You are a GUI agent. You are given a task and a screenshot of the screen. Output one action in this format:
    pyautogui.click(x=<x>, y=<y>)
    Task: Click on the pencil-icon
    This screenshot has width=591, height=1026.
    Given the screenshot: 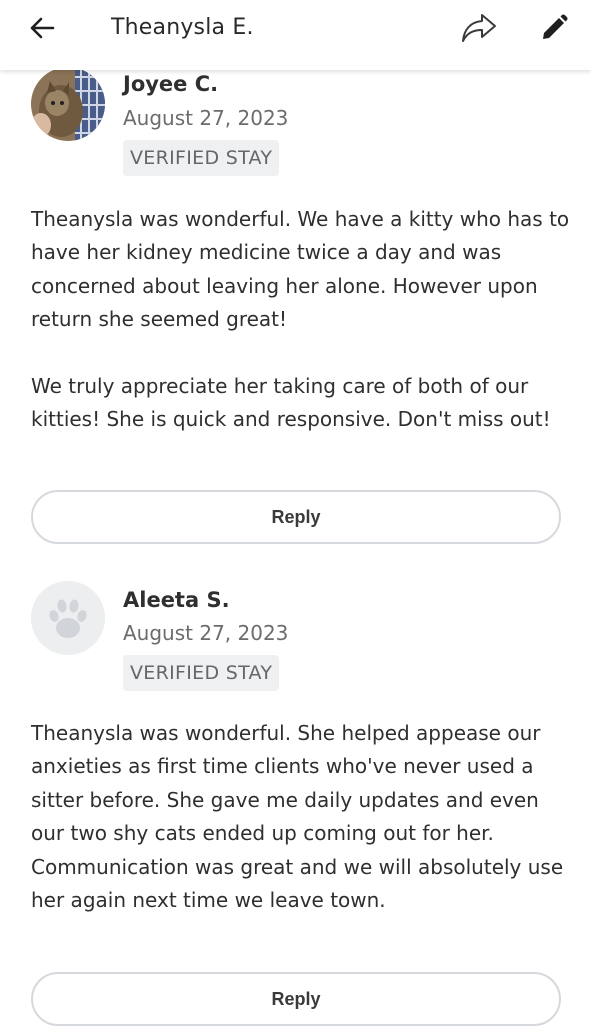 What is the action you would take?
    pyautogui.click(x=555, y=26)
    